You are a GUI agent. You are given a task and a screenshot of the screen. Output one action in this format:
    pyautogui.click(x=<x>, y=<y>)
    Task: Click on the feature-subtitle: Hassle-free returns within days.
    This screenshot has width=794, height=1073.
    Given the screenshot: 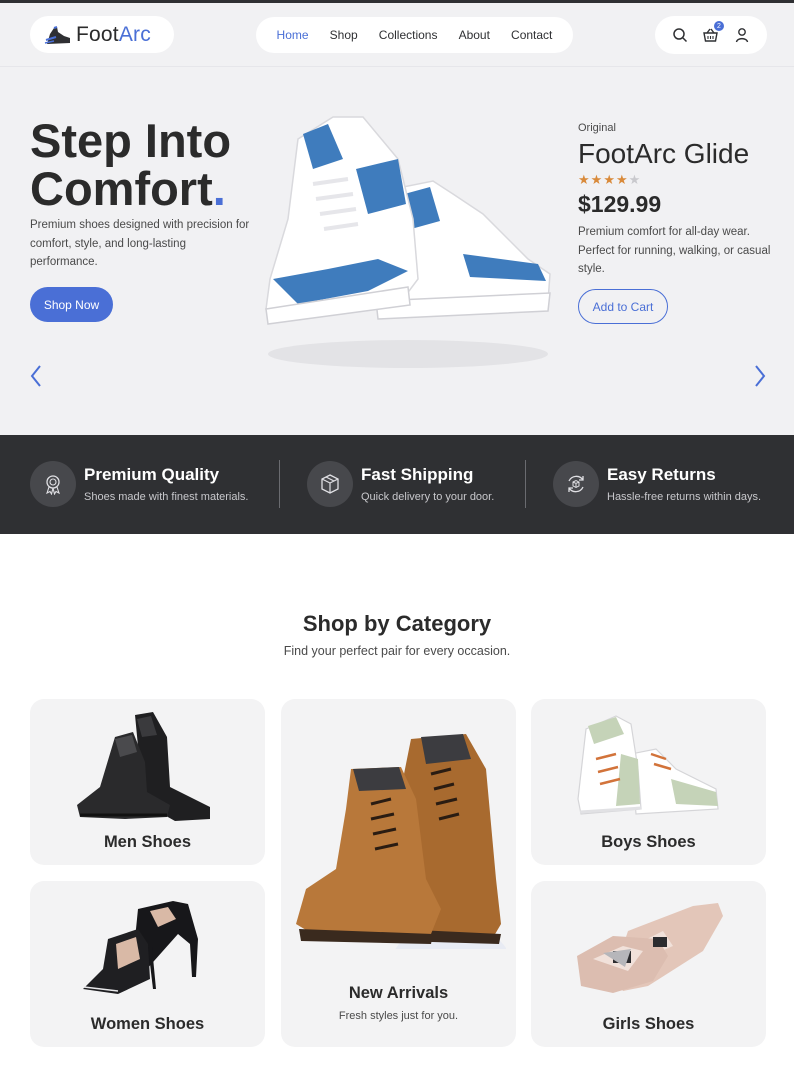 What is the action you would take?
    pyautogui.click(x=684, y=497)
    